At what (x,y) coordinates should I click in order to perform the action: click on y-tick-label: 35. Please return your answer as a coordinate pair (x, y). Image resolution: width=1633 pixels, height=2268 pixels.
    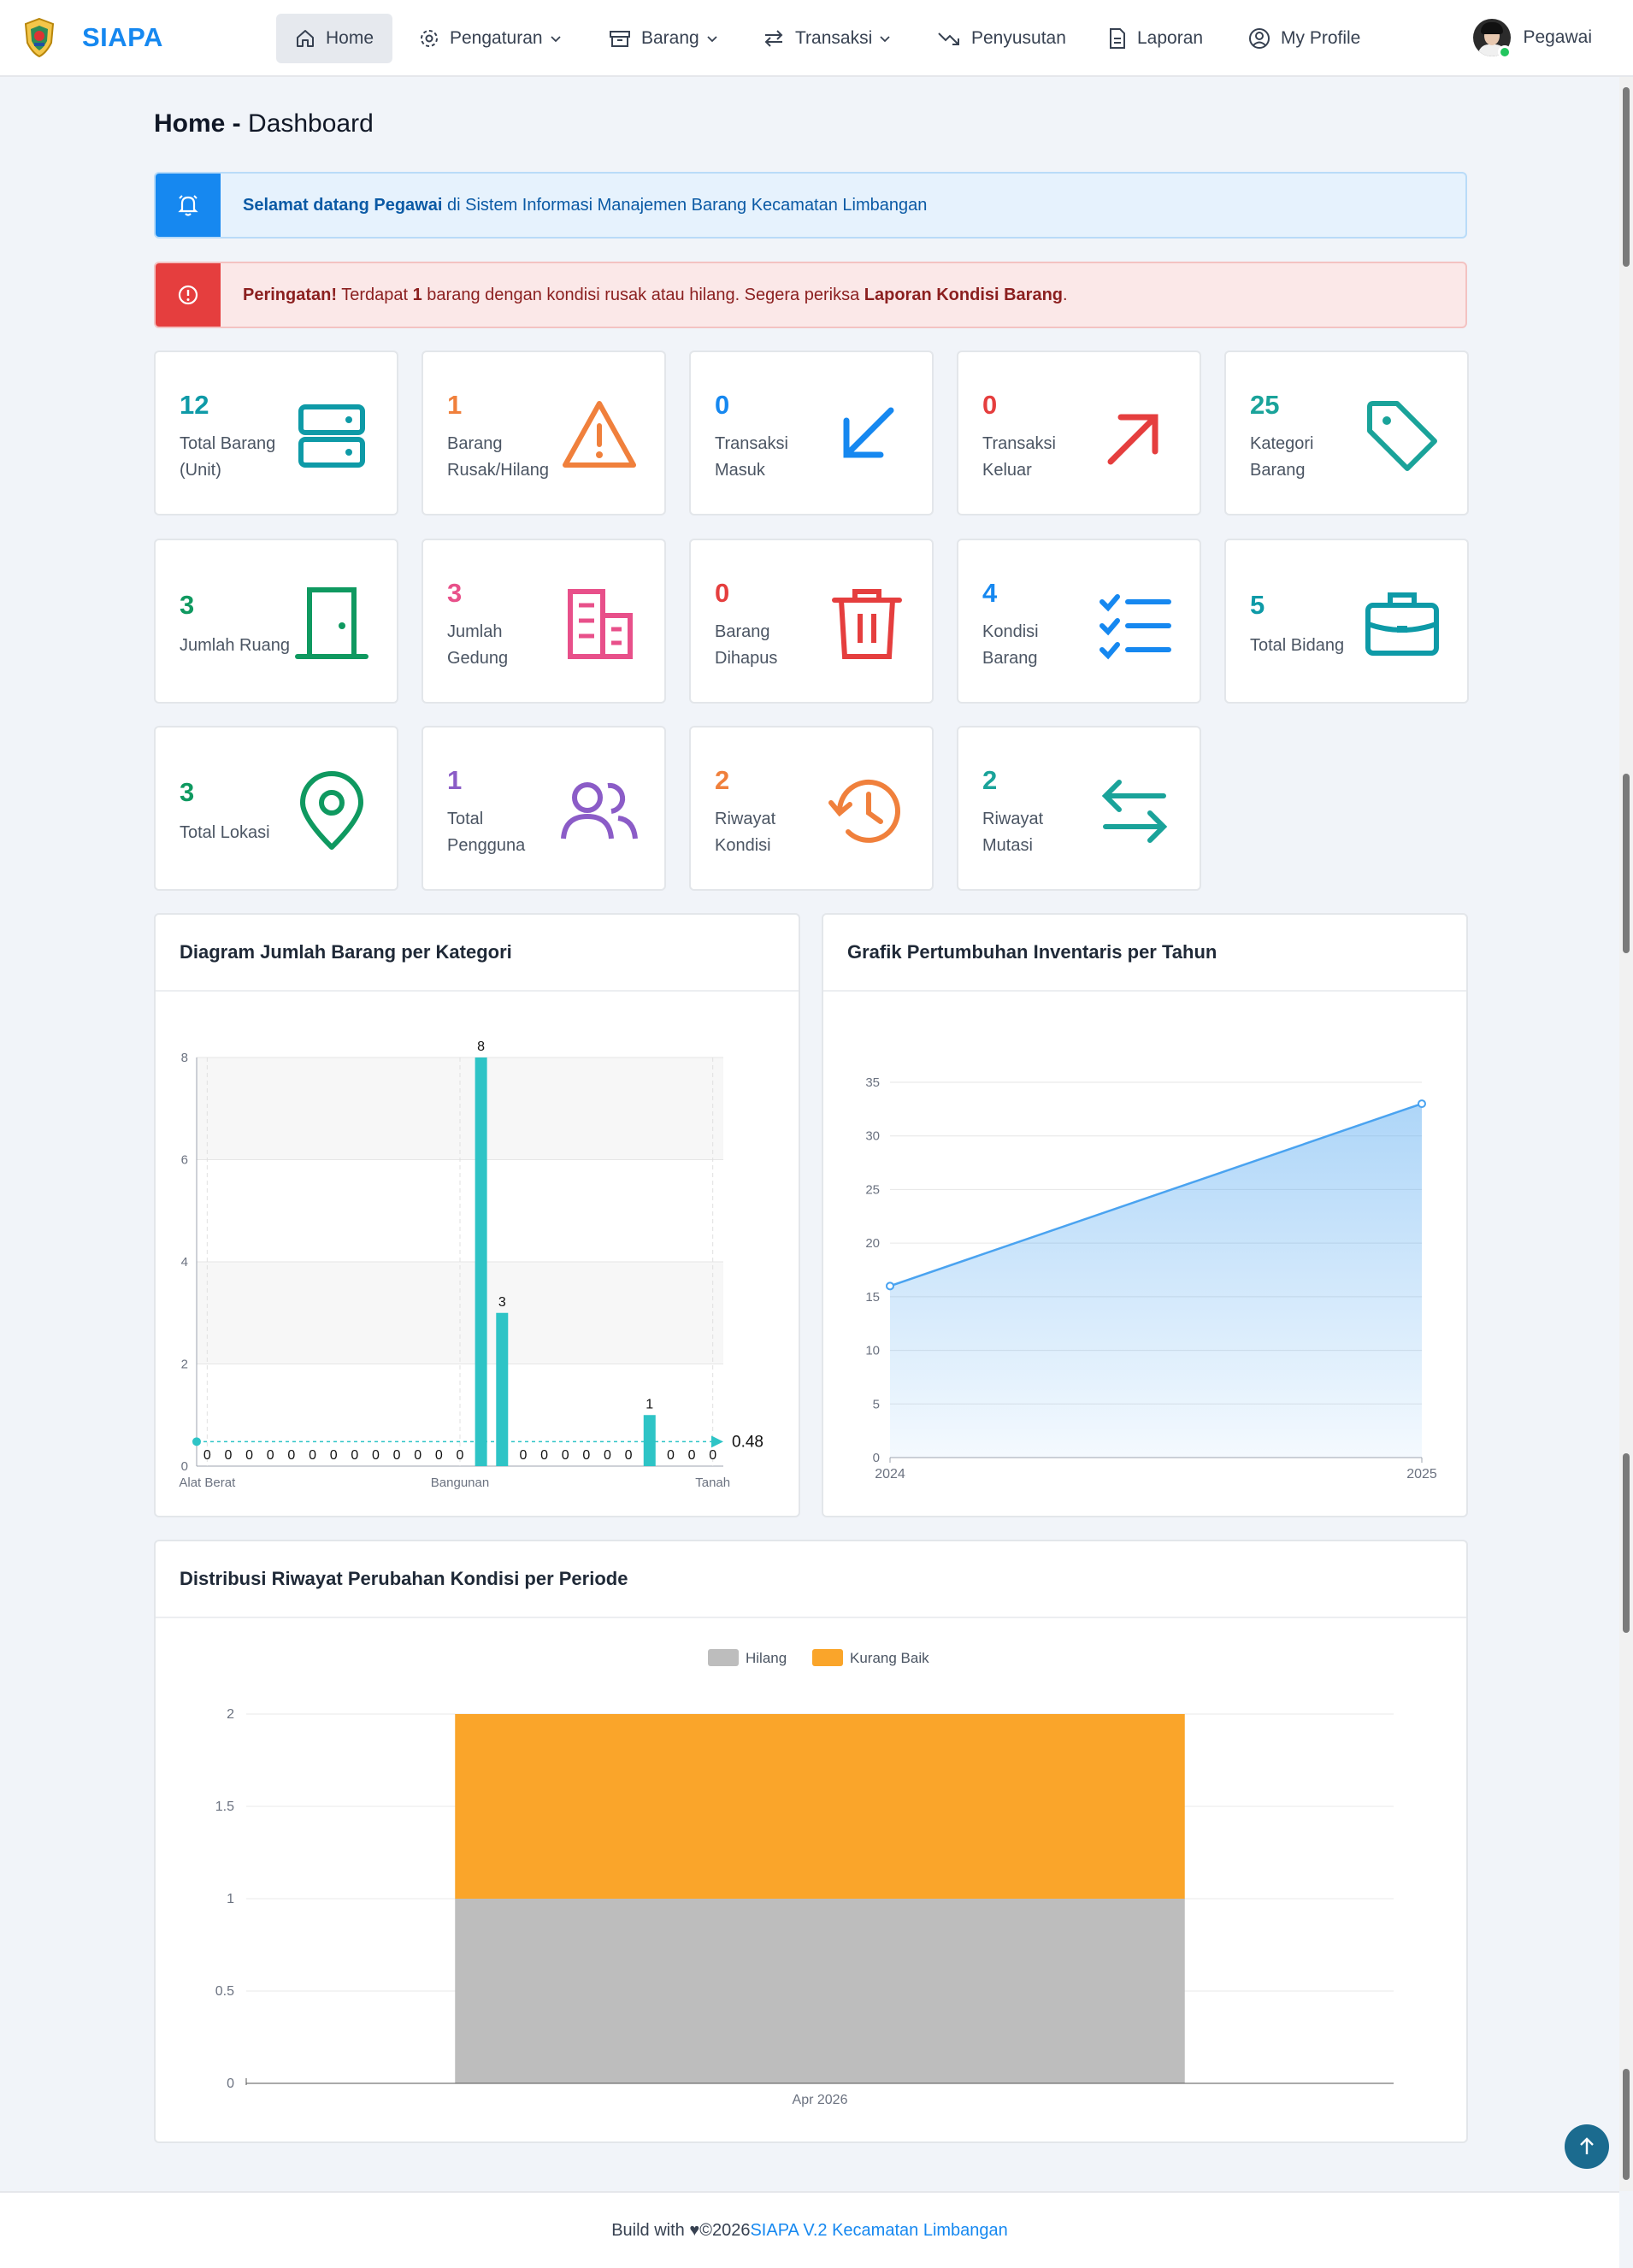
    Looking at the image, I should click on (872, 1082).